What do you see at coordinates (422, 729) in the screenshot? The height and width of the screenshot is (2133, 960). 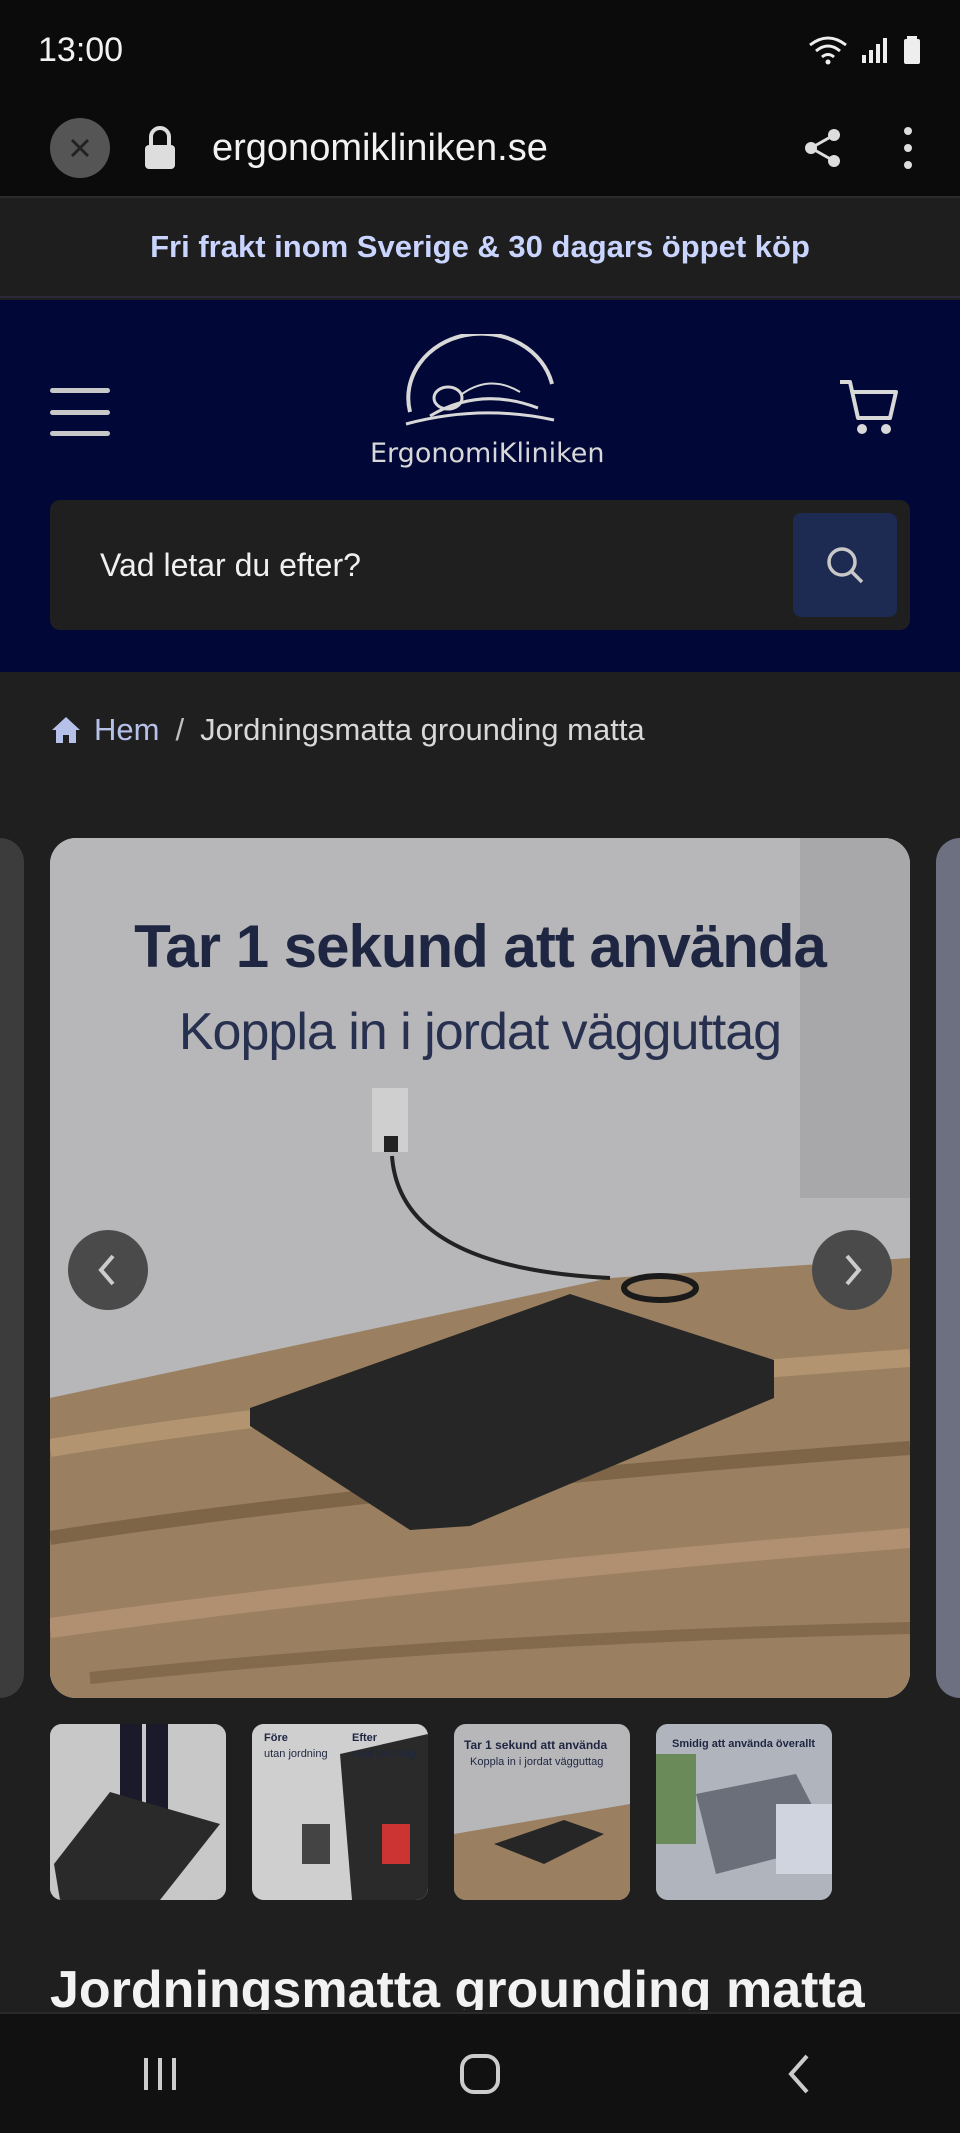 I see `breadcrumb-current: Jordningsmatta grounding matta` at bounding box center [422, 729].